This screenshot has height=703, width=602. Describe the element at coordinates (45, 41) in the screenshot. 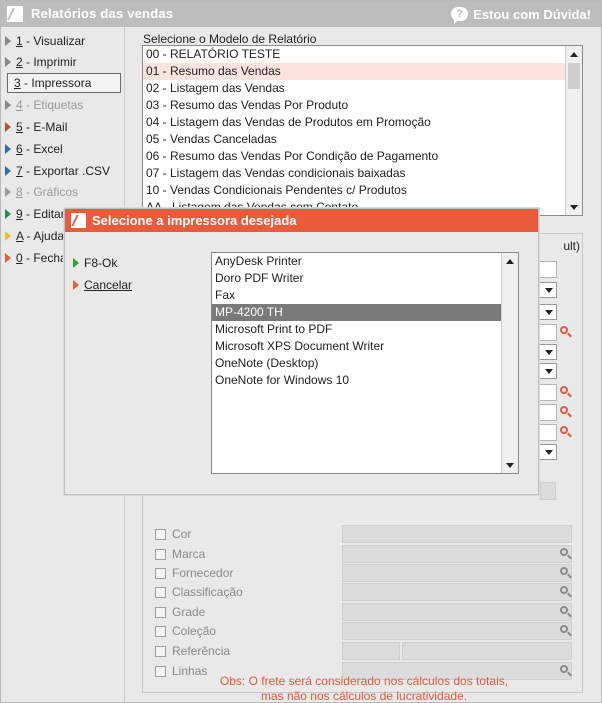

I see `sidebar-item-visualizar: 1 - Visualizar` at that location.